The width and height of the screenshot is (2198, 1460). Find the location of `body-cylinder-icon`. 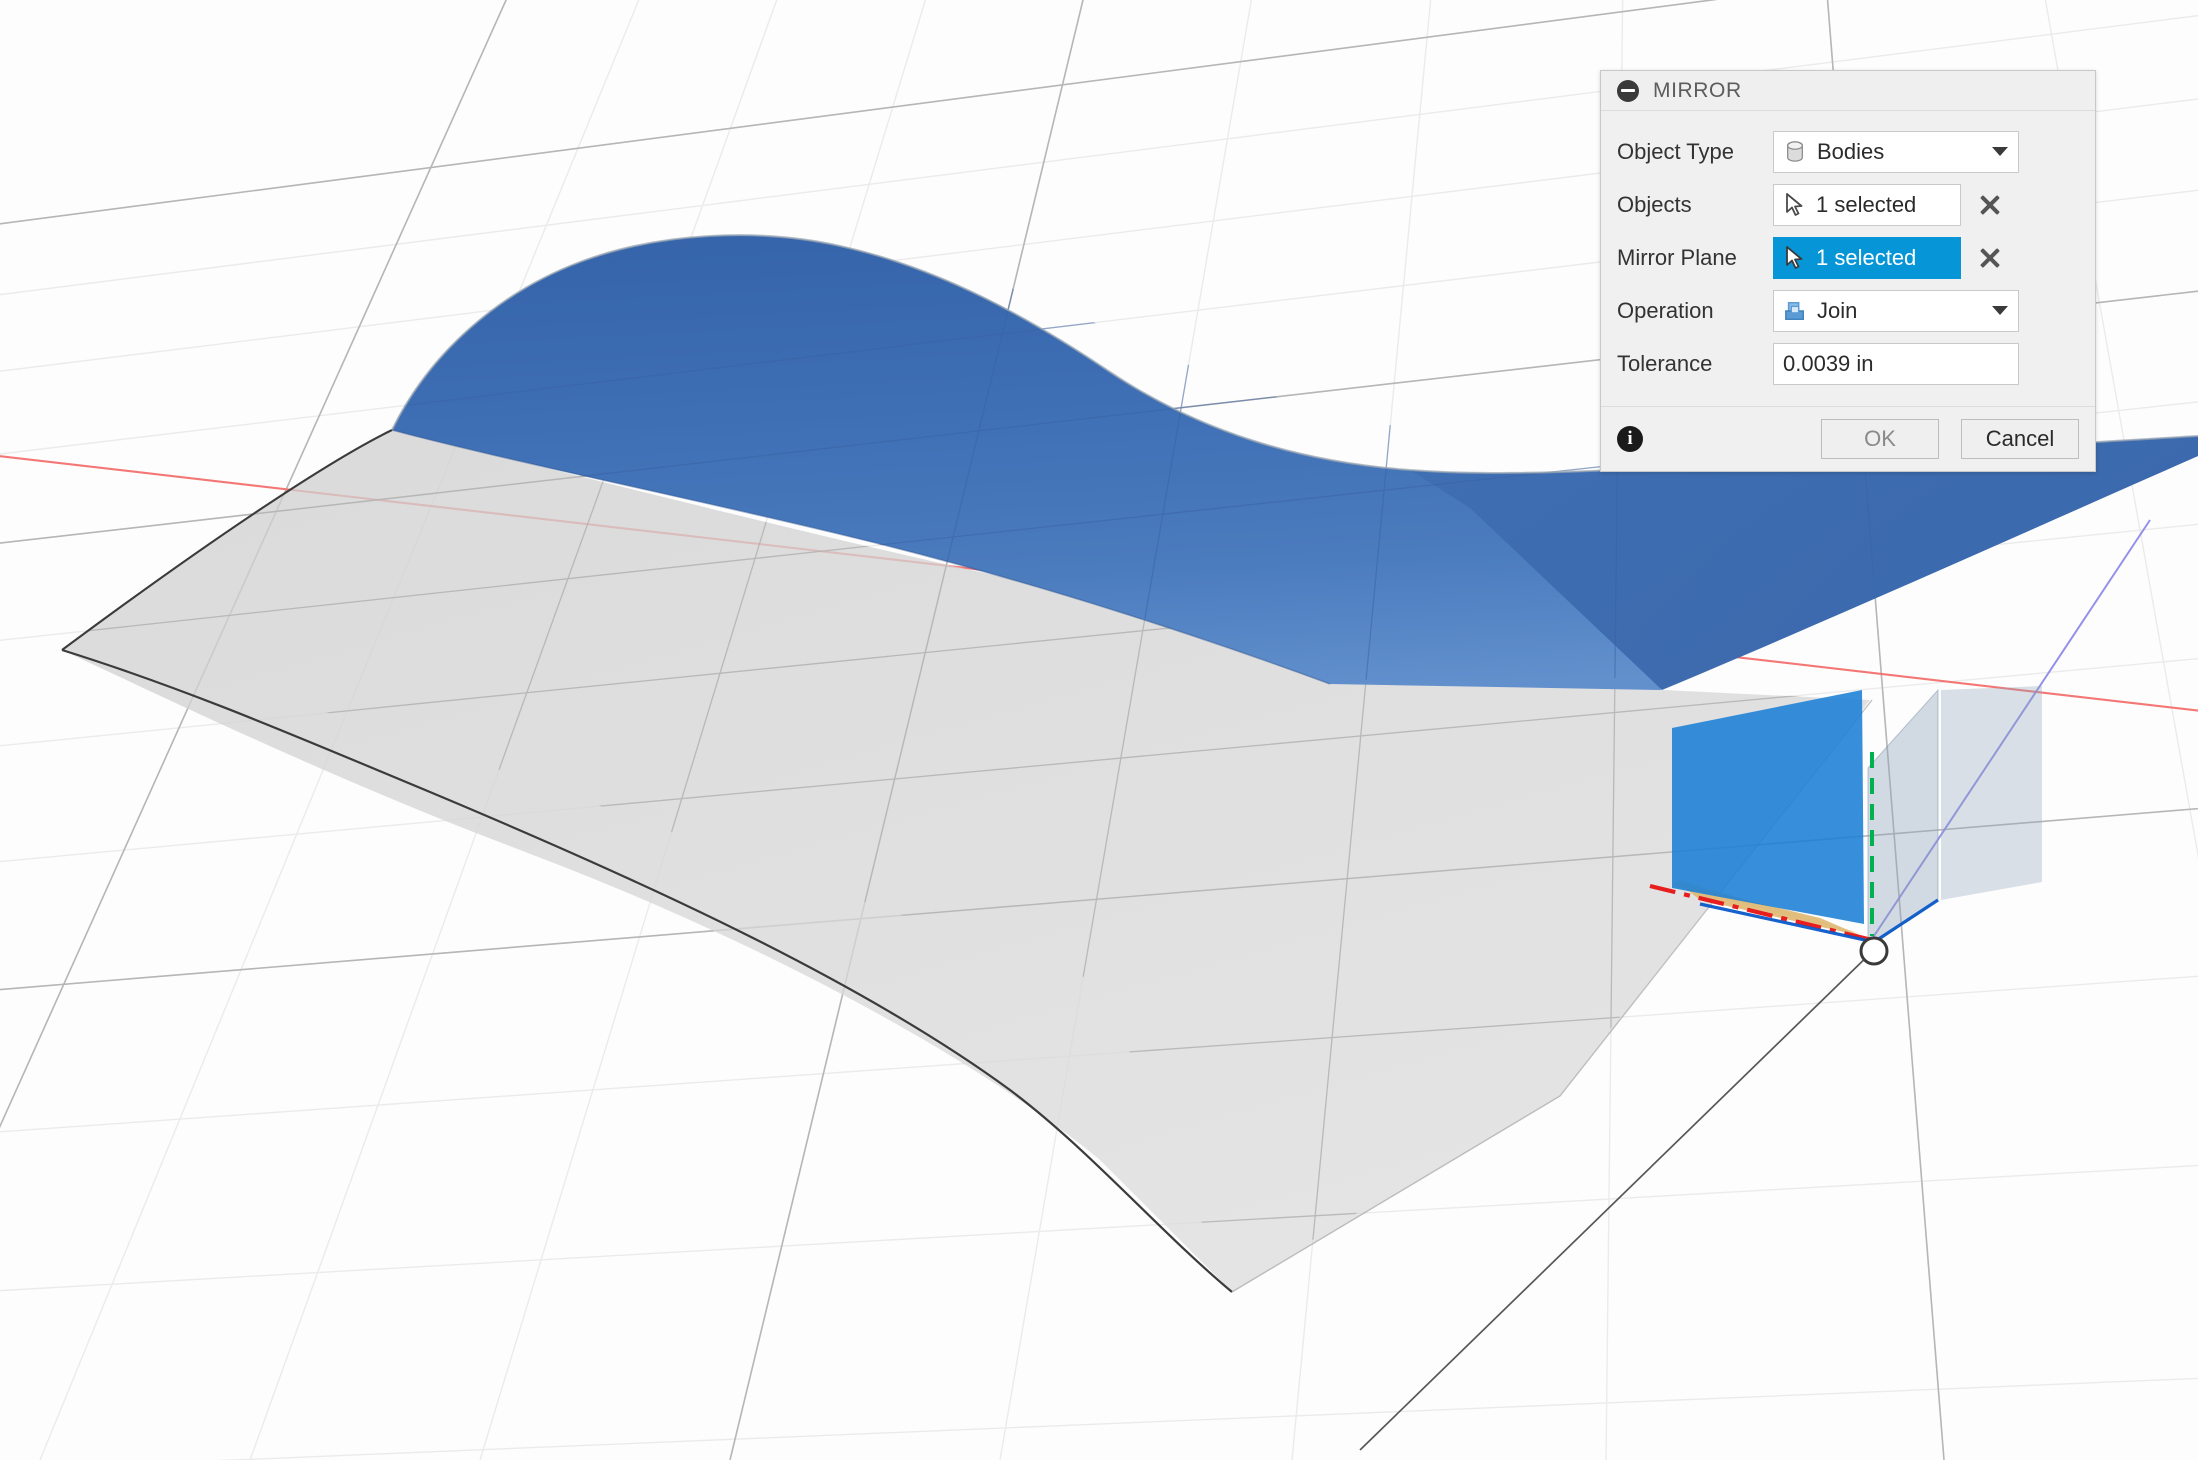

body-cylinder-icon is located at coordinates (1795, 151).